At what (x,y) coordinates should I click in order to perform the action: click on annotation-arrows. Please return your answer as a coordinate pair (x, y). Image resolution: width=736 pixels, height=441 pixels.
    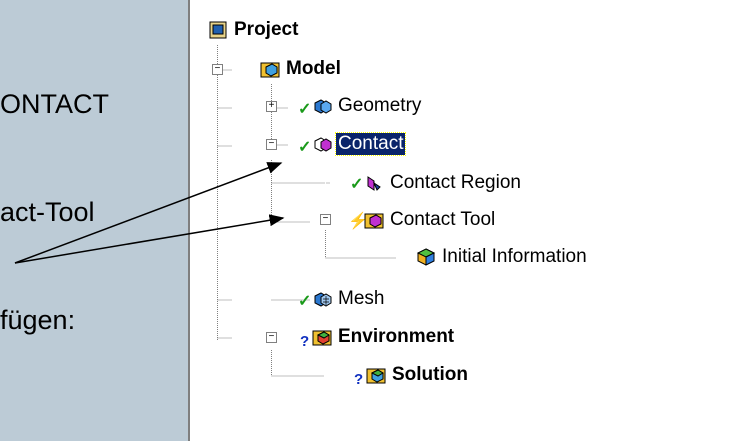
    Looking at the image, I should click on (149, 213).